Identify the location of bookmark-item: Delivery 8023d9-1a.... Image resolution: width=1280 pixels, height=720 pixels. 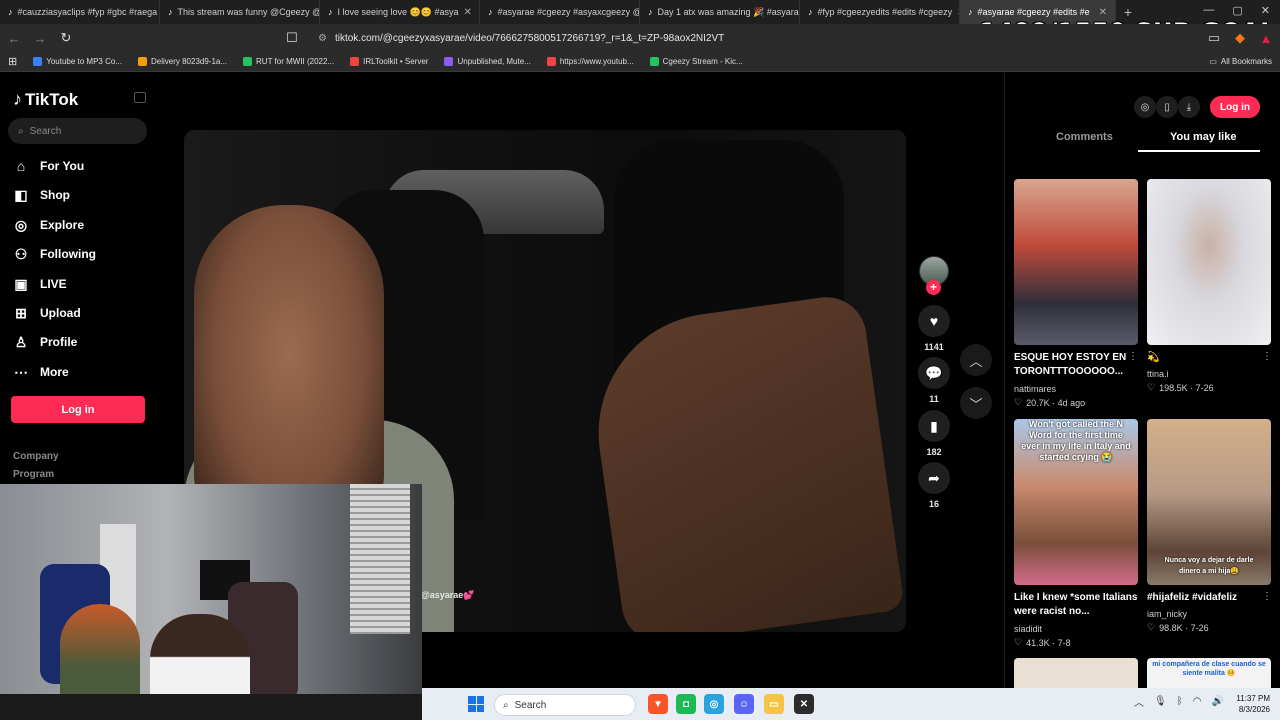
(182, 61).